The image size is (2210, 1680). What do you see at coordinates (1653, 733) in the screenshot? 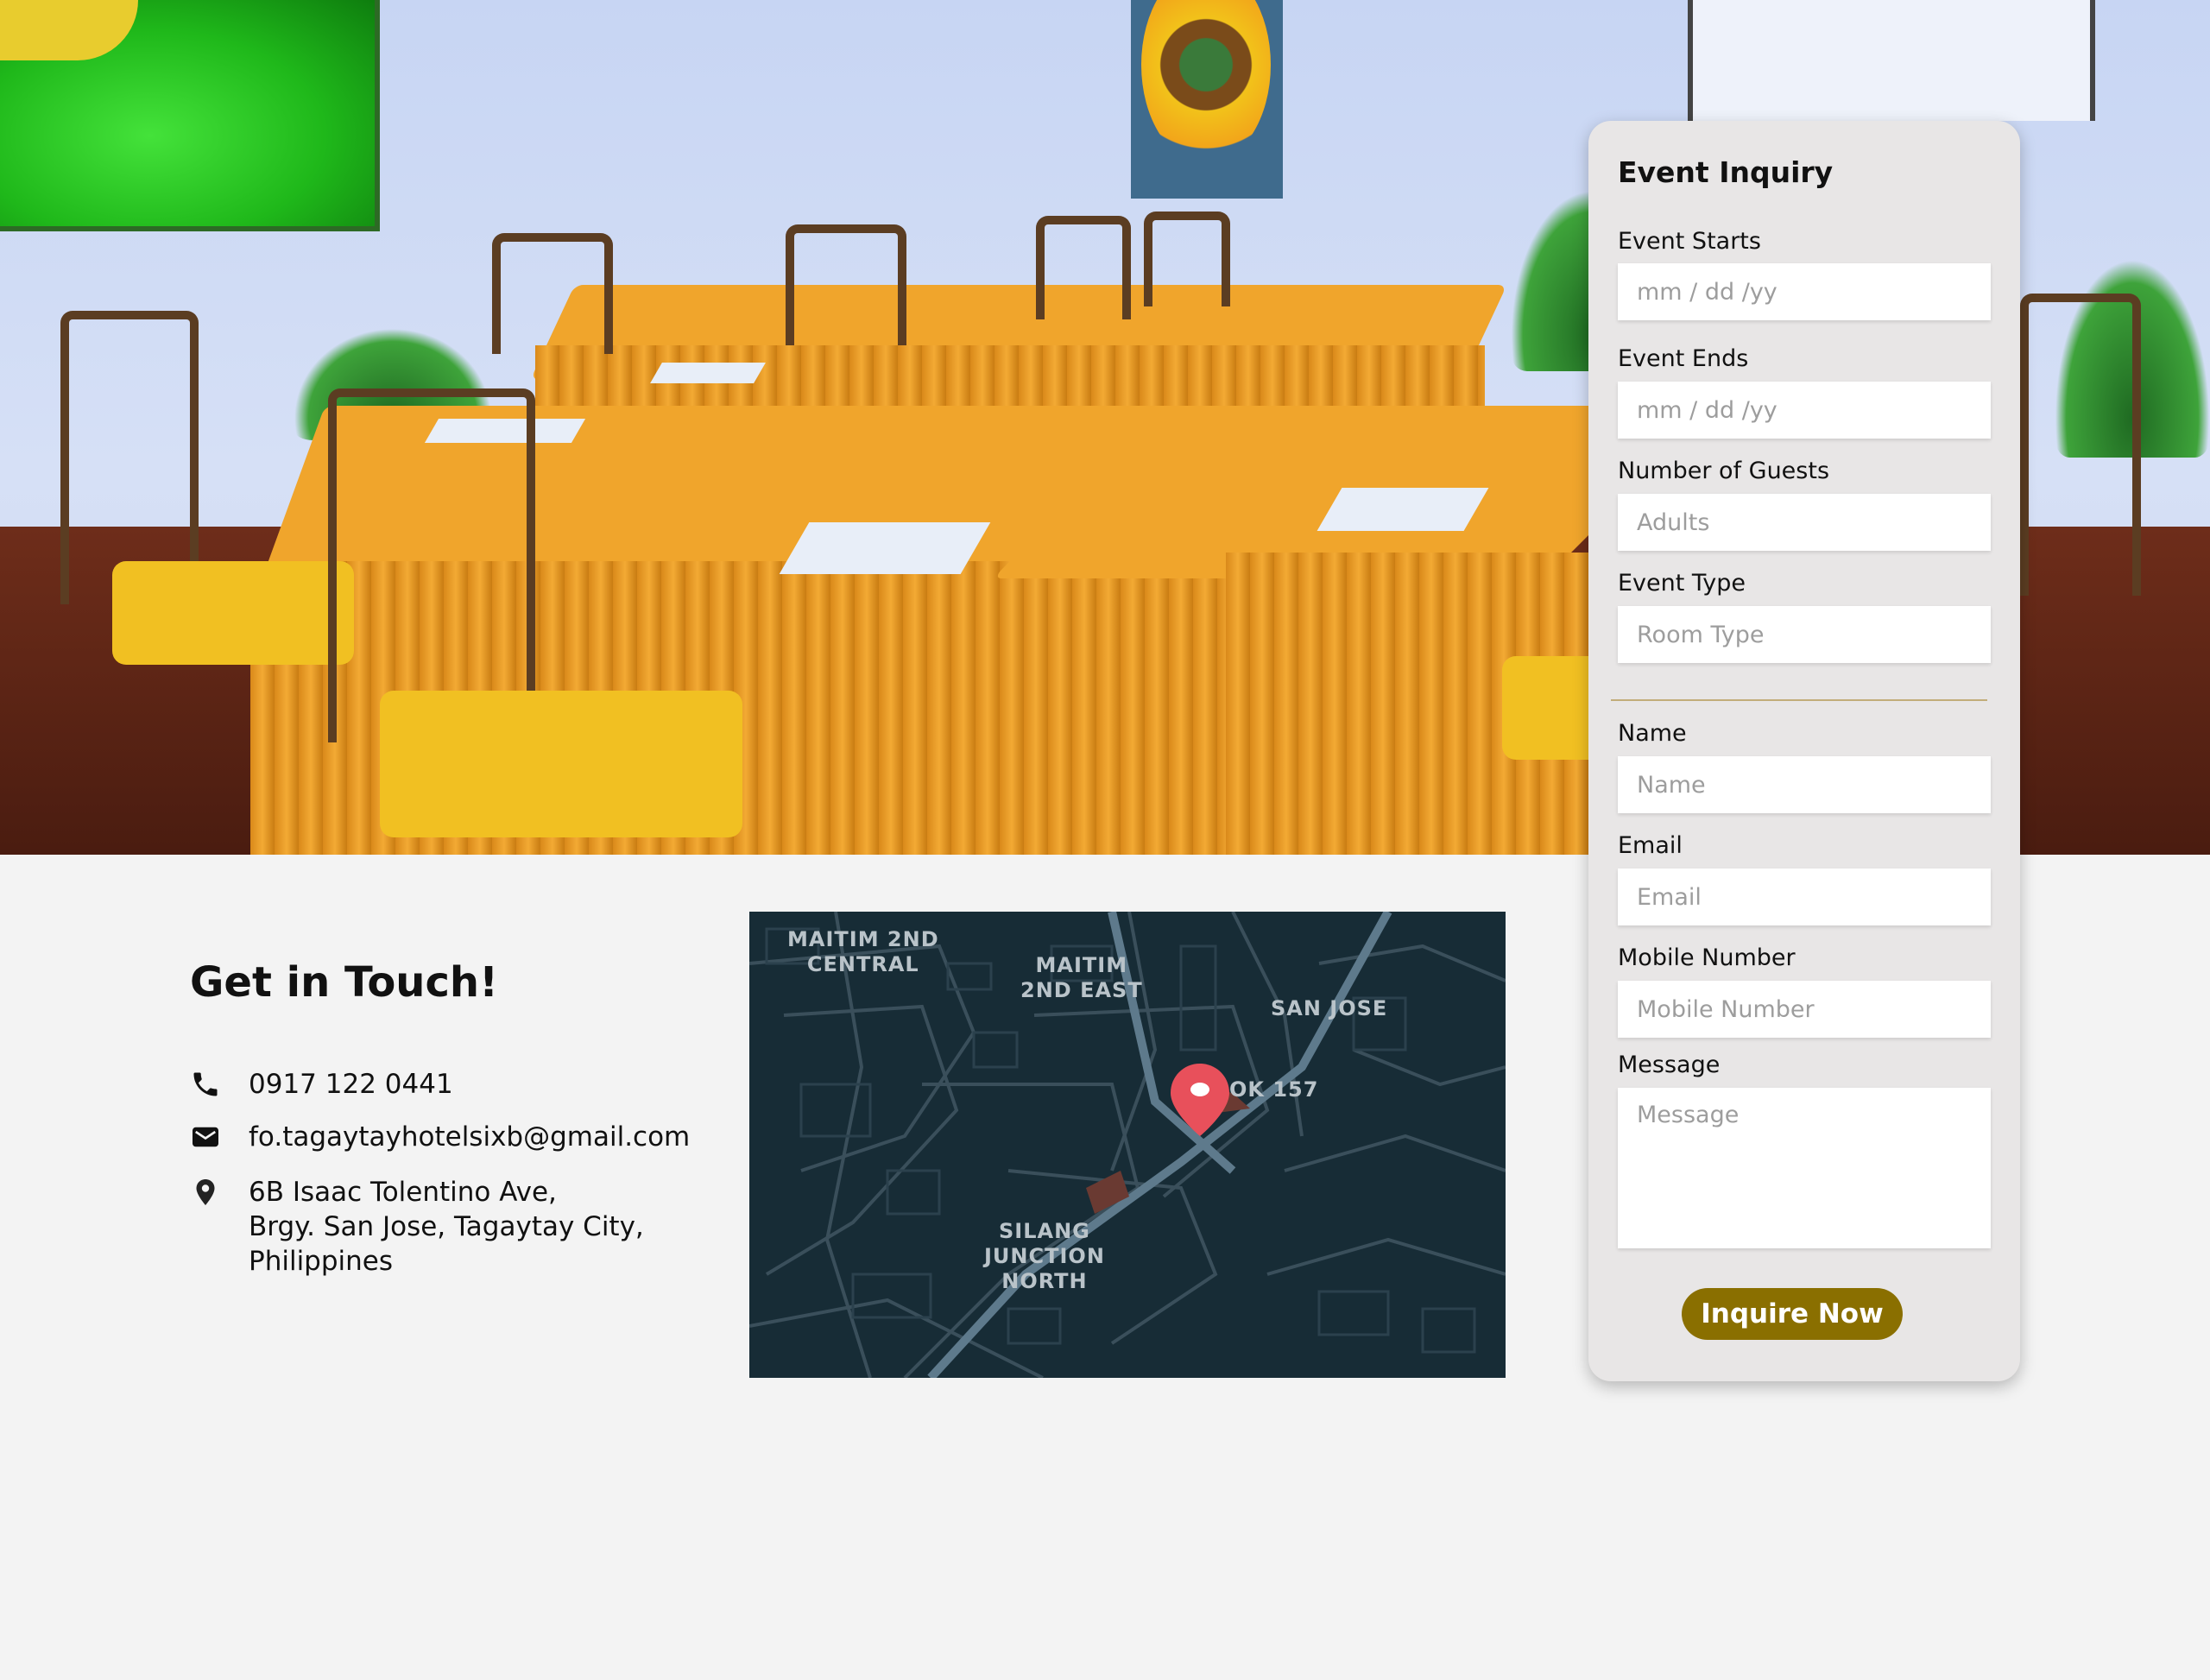
I see `name-label: Name` at bounding box center [1653, 733].